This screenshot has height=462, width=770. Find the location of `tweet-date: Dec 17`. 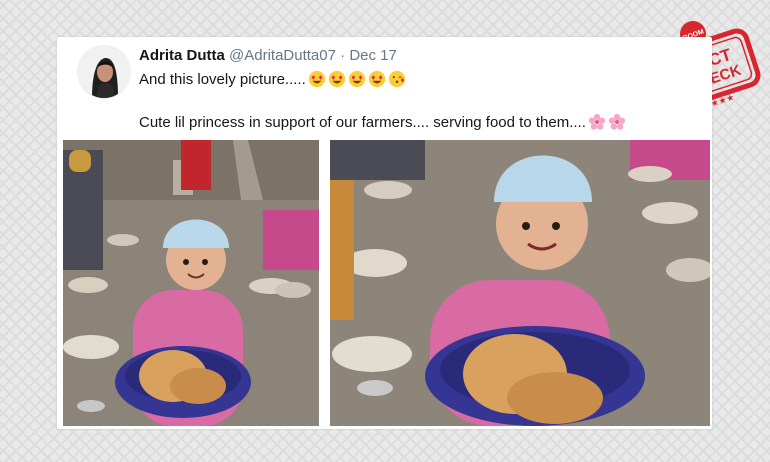

tweet-date: Dec 17 is located at coordinates (373, 55).